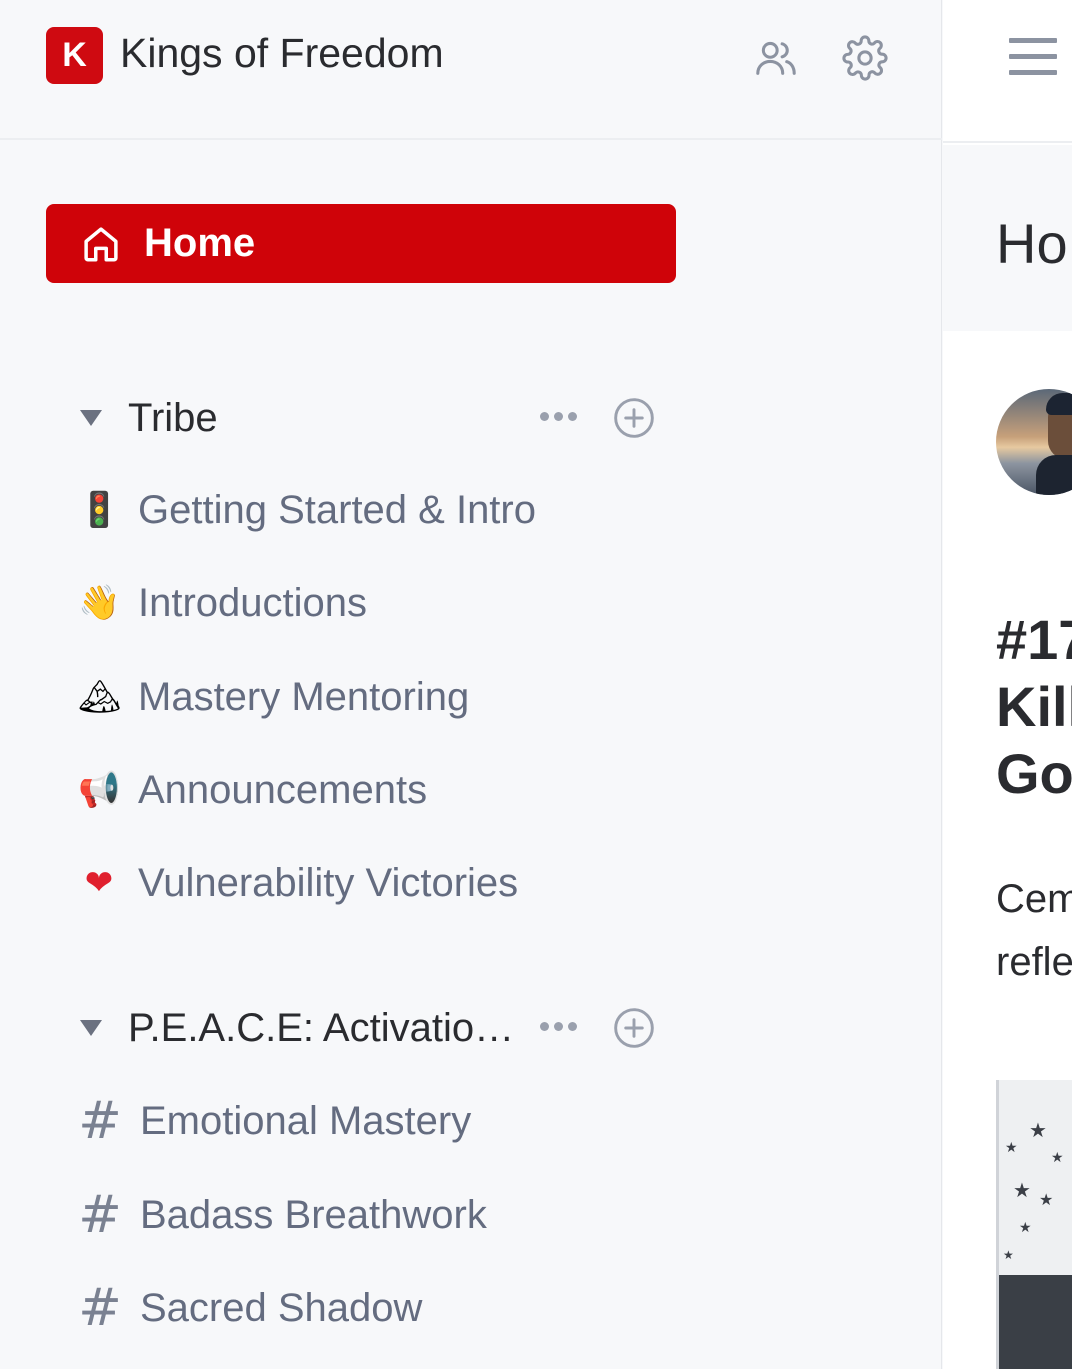 The image size is (1072, 1369). I want to click on home-nav-button: Home, so click(361, 243).